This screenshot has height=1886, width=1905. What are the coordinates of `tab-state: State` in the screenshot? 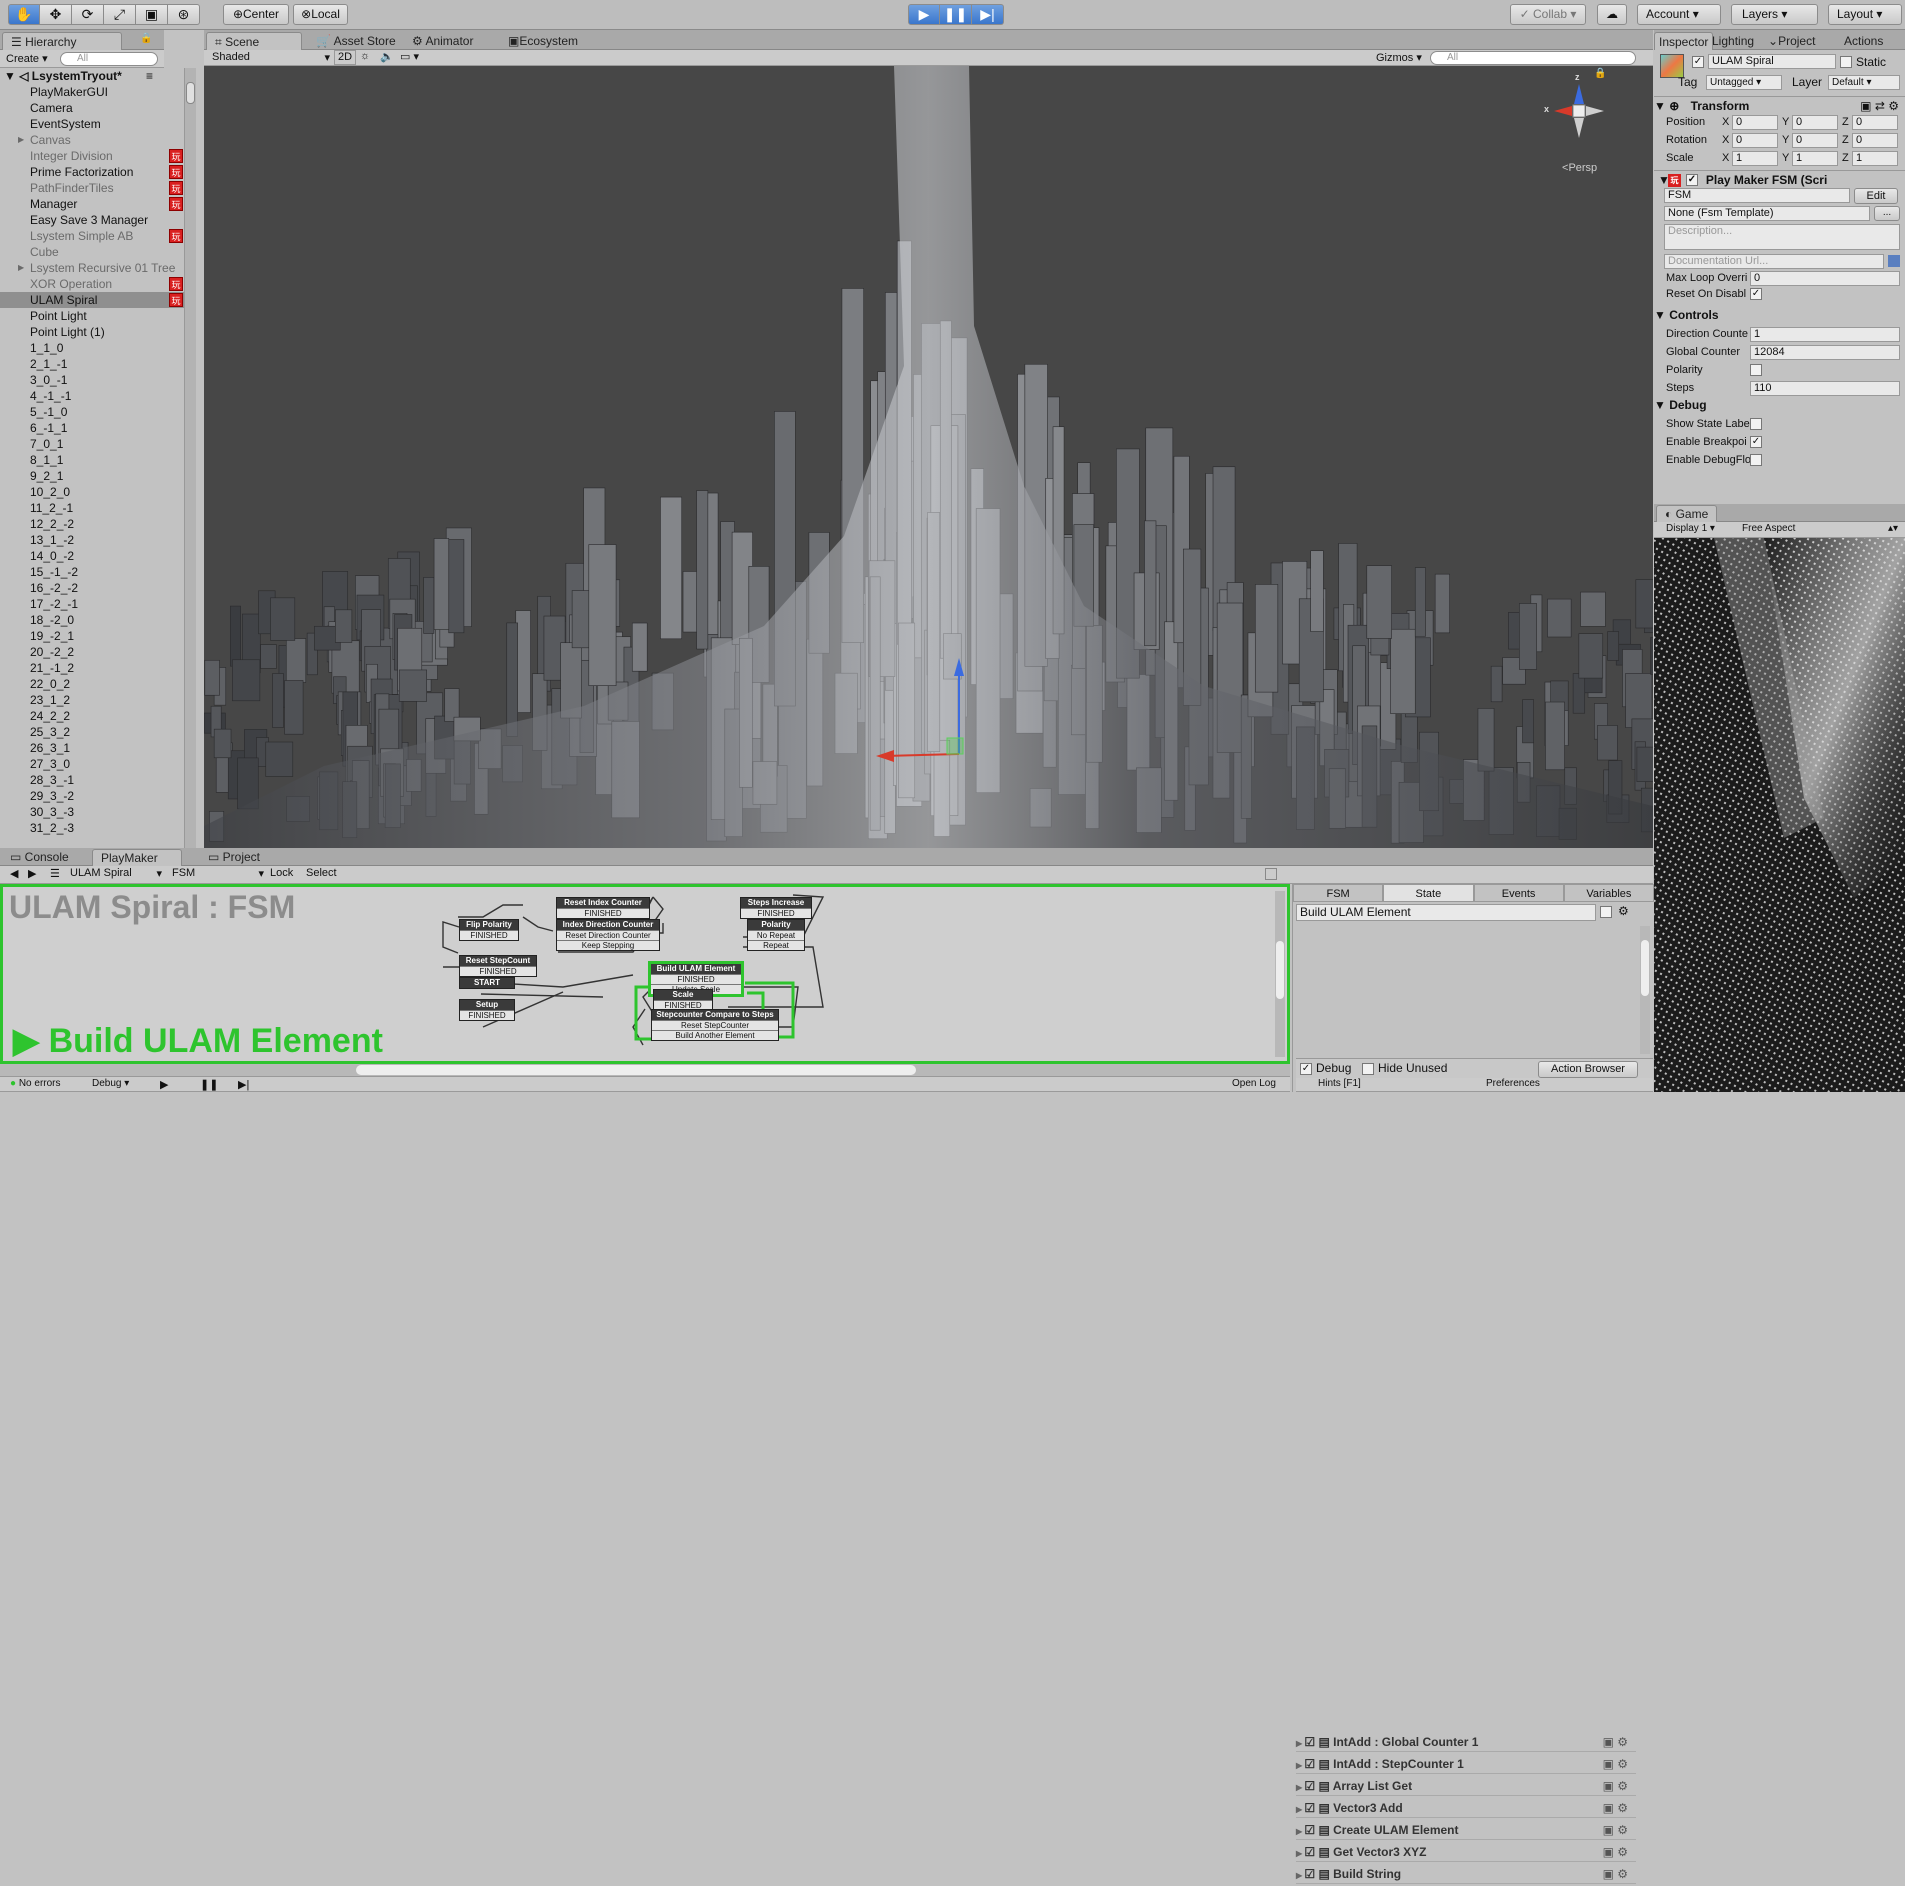 It's located at (1428, 893).